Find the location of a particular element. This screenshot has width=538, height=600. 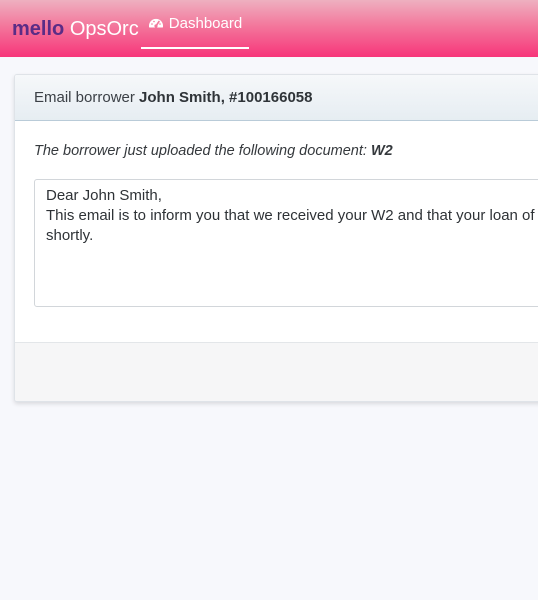

borrower-name: John Smith, #100166058 is located at coordinates (226, 97).